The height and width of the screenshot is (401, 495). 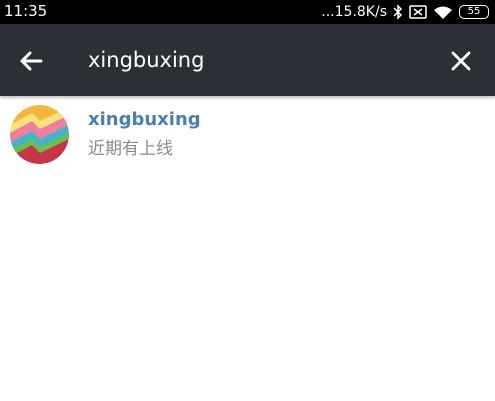 I want to click on arrow-left-icon, so click(x=31, y=61).